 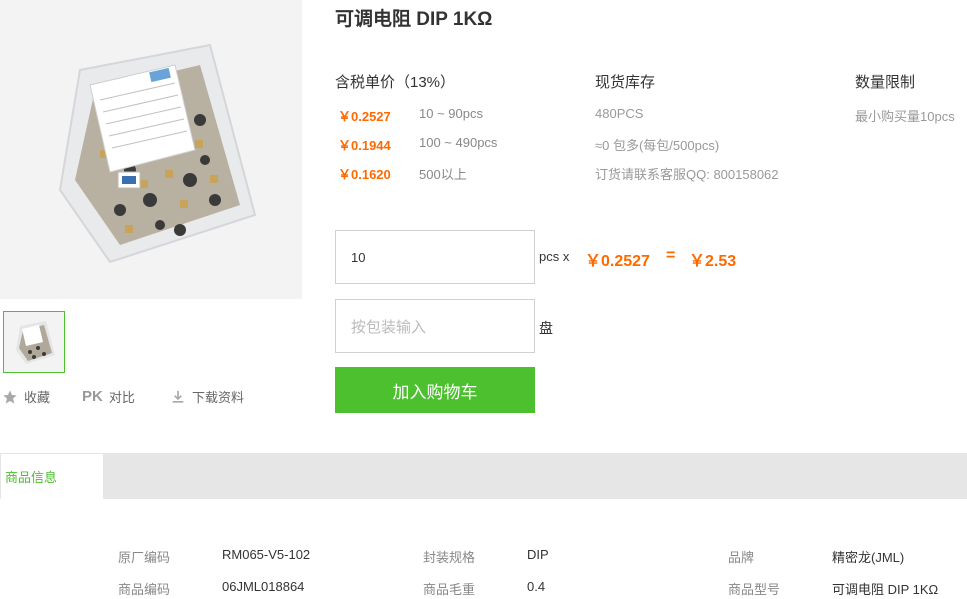 I want to click on download-label: 下载资料, so click(x=218, y=397).